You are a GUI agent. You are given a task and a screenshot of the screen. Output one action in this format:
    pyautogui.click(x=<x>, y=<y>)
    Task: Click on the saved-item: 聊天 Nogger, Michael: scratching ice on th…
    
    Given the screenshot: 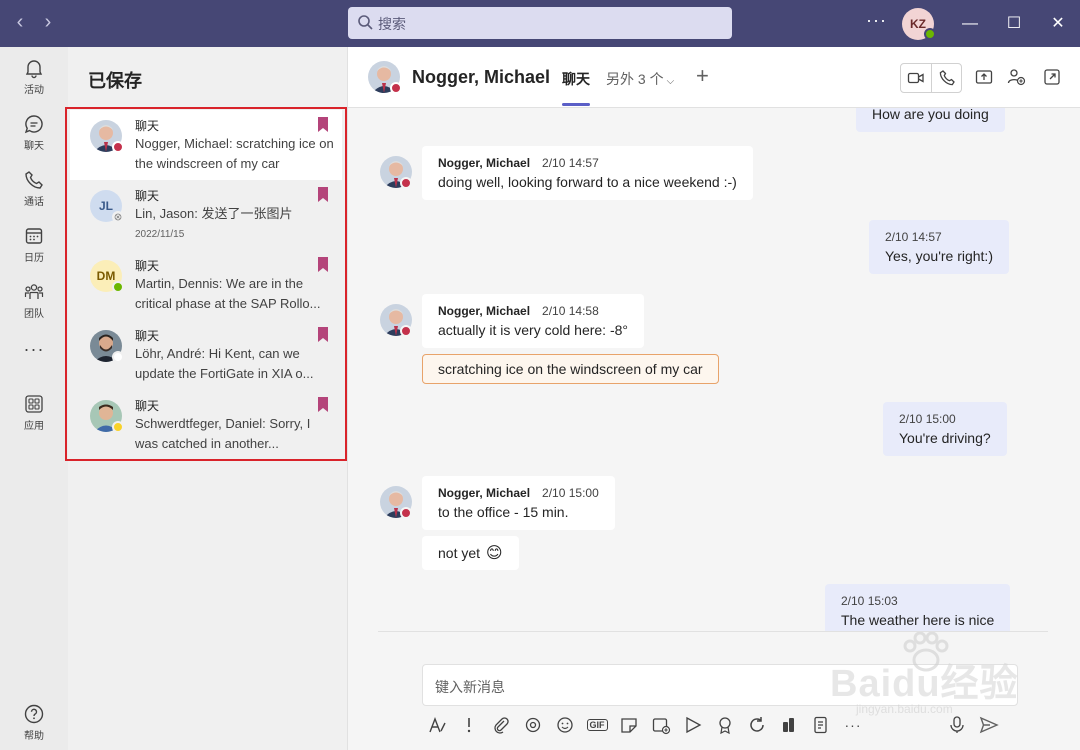 What is the action you would take?
    pyautogui.click(x=206, y=145)
    